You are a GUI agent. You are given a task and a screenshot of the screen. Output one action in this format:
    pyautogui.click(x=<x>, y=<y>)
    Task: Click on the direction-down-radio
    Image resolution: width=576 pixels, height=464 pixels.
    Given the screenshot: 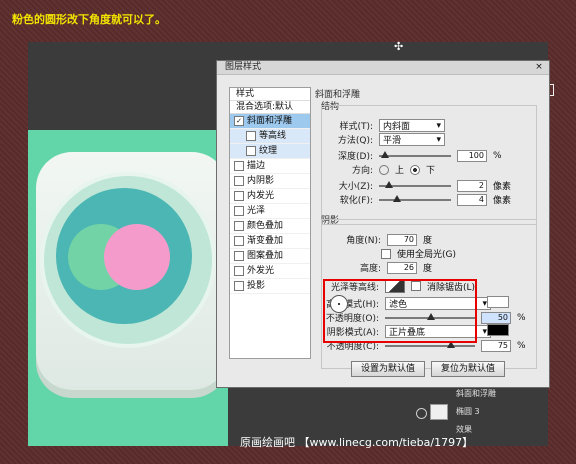 What is the action you would take?
    pyautogui.click(x=415, y=169)
    